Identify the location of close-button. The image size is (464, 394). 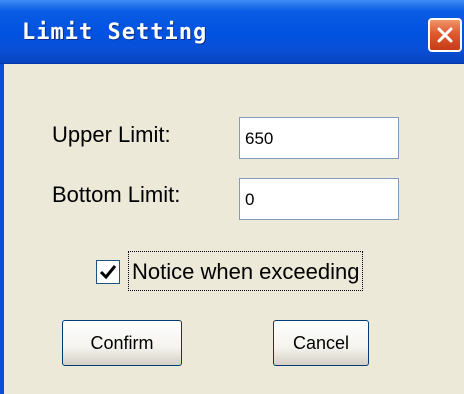
(445, 35).